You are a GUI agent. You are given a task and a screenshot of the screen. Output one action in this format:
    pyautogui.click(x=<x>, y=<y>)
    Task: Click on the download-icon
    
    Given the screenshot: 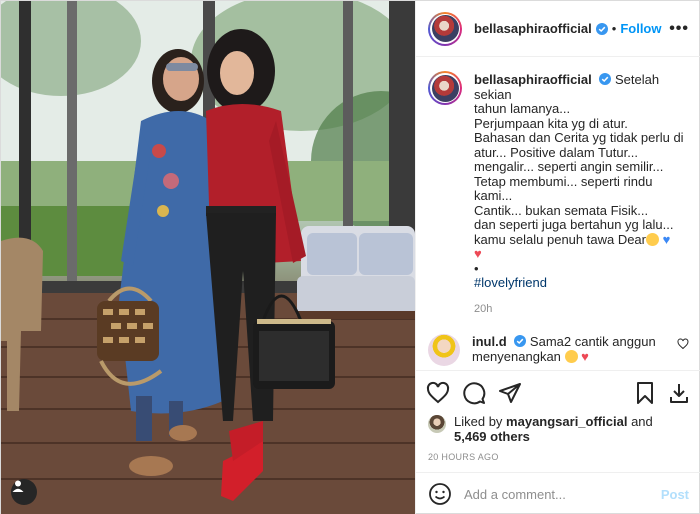 What is the action you would take?
    pyautogui.click(x=679, y=393)
    